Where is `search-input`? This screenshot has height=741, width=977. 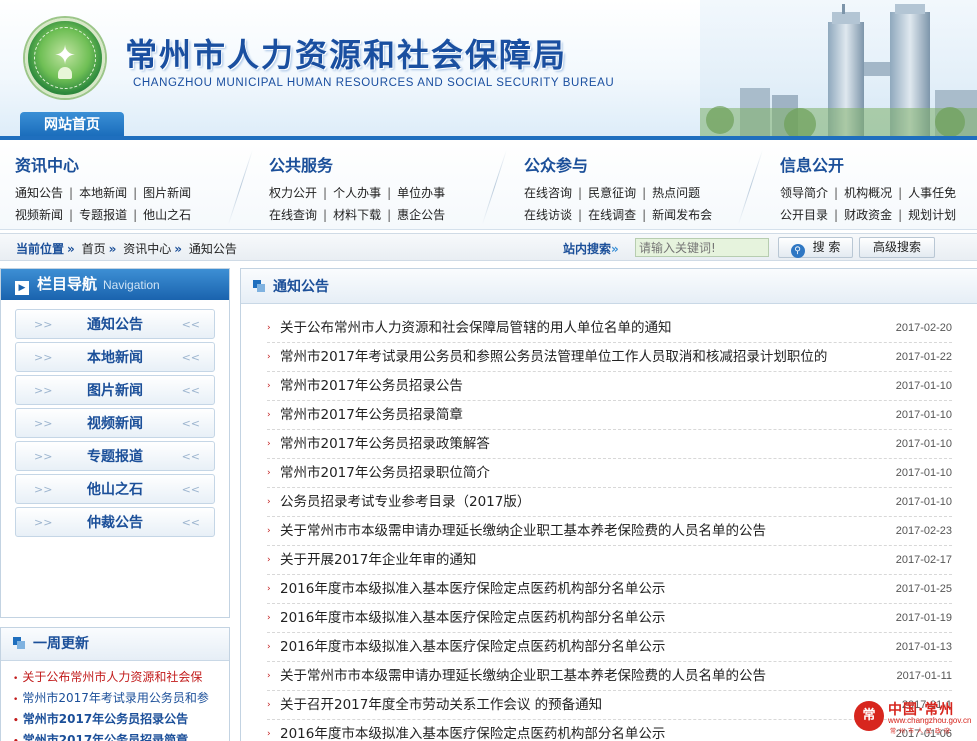 search-input is located at coordinates (702, 247).